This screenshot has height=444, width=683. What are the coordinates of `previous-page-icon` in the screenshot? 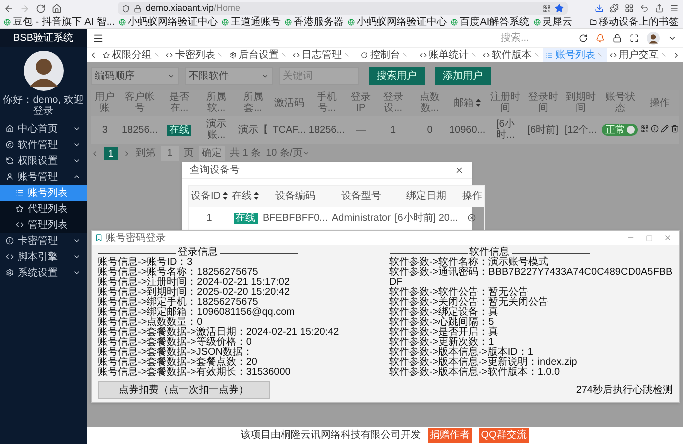 It's located at (95, 154).